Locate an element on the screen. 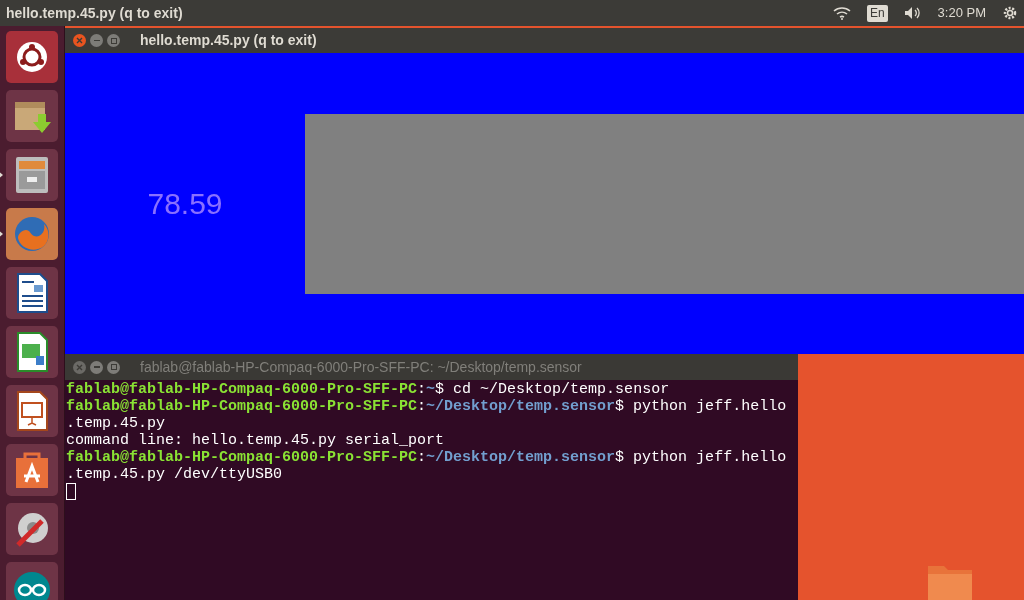 This screenshot has width=1024, height=600. text-cursor is located at coordinates (71, 491).